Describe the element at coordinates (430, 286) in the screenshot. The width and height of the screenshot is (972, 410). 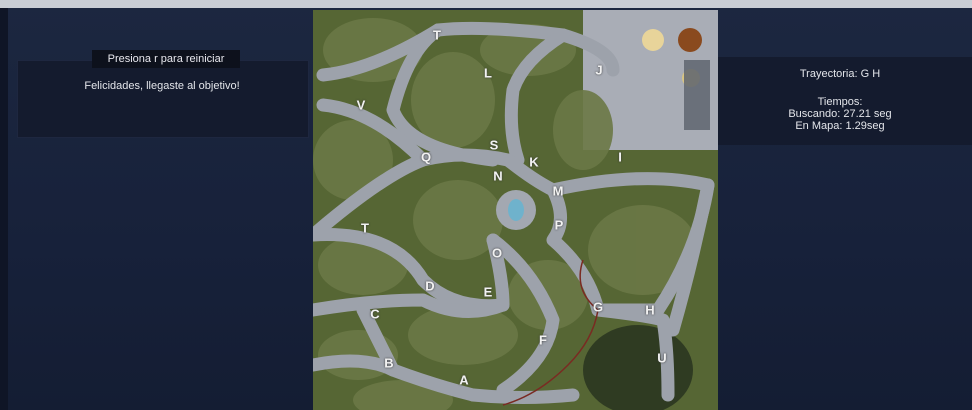
I see `node-label: D` at that location.